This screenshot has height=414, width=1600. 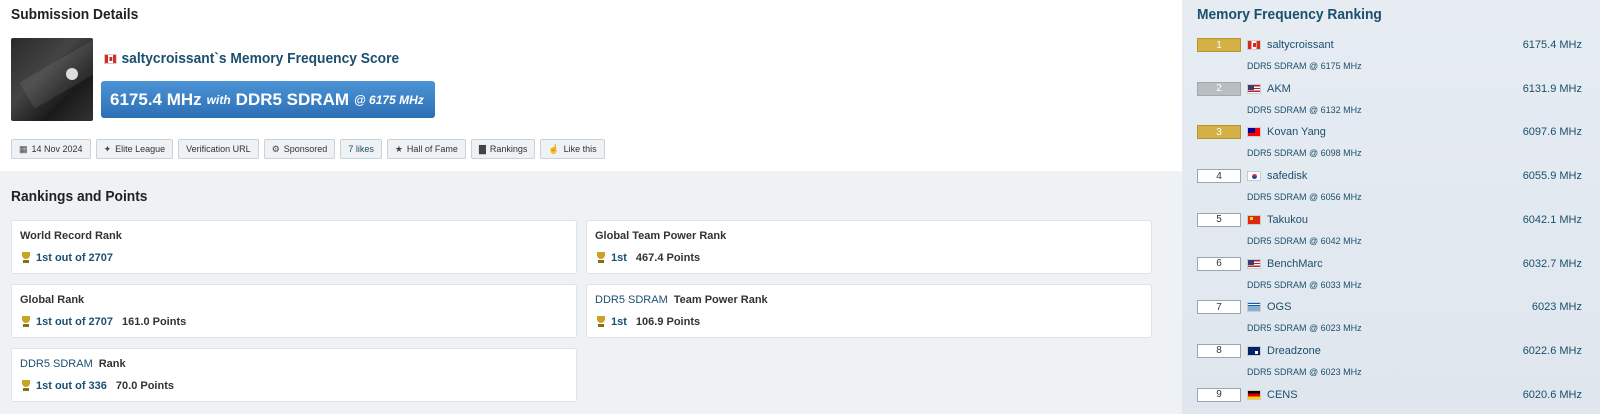 What do you see at coordinates (1552, 132) in the screenshot?
I see `ranking-score: 6097.6 MHz` at bounding box center [1552, 132].